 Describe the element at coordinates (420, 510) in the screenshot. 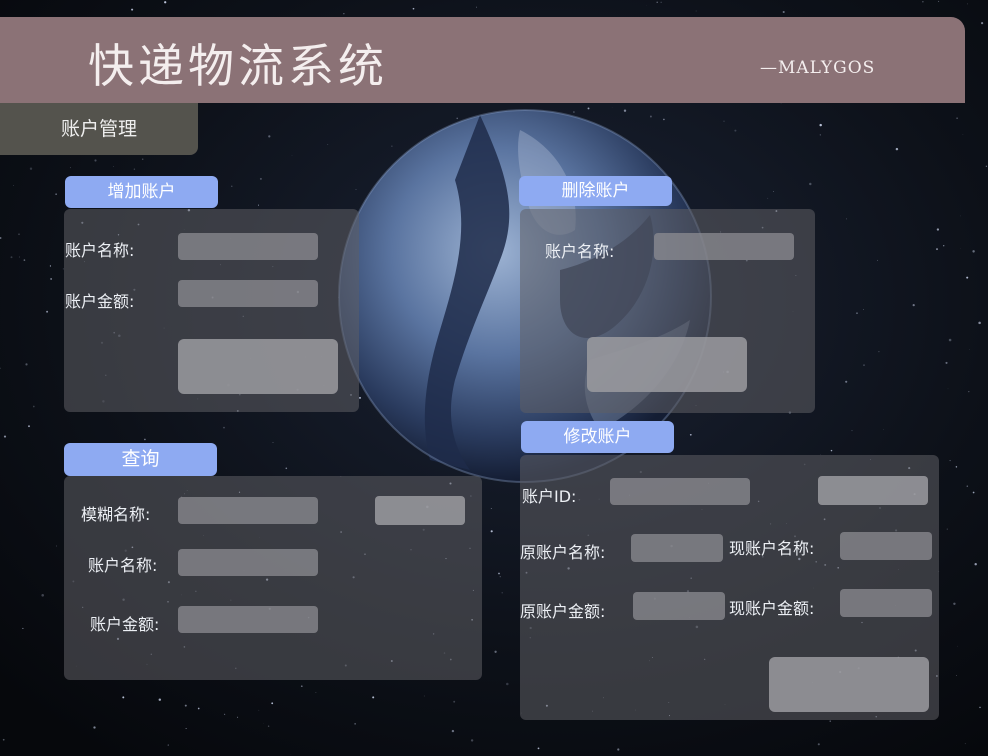

I see `query-search-button` at that location.